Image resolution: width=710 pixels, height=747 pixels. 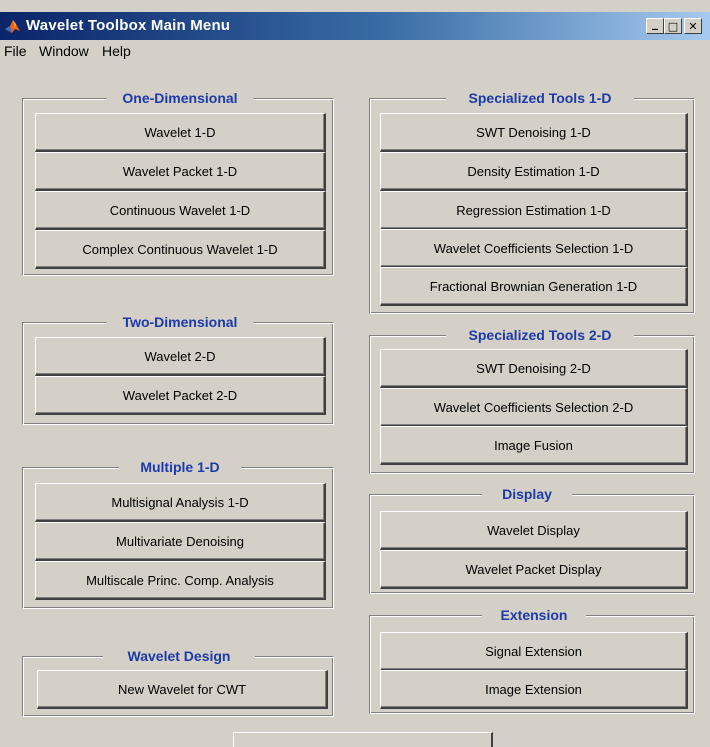 What do you see at coordinates (182, 689) in the screenshot?
I see `new-wavelet-for-cwt-button: New Wavelet for CWT` at bounding box center [182, 689].